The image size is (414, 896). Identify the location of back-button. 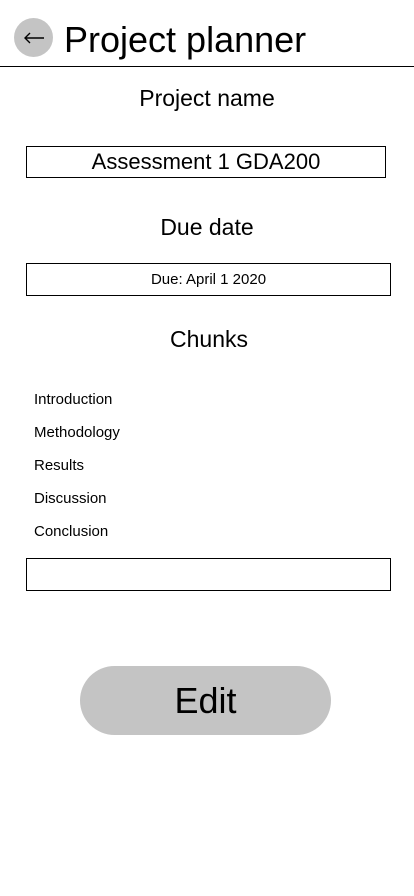
(33, 37).